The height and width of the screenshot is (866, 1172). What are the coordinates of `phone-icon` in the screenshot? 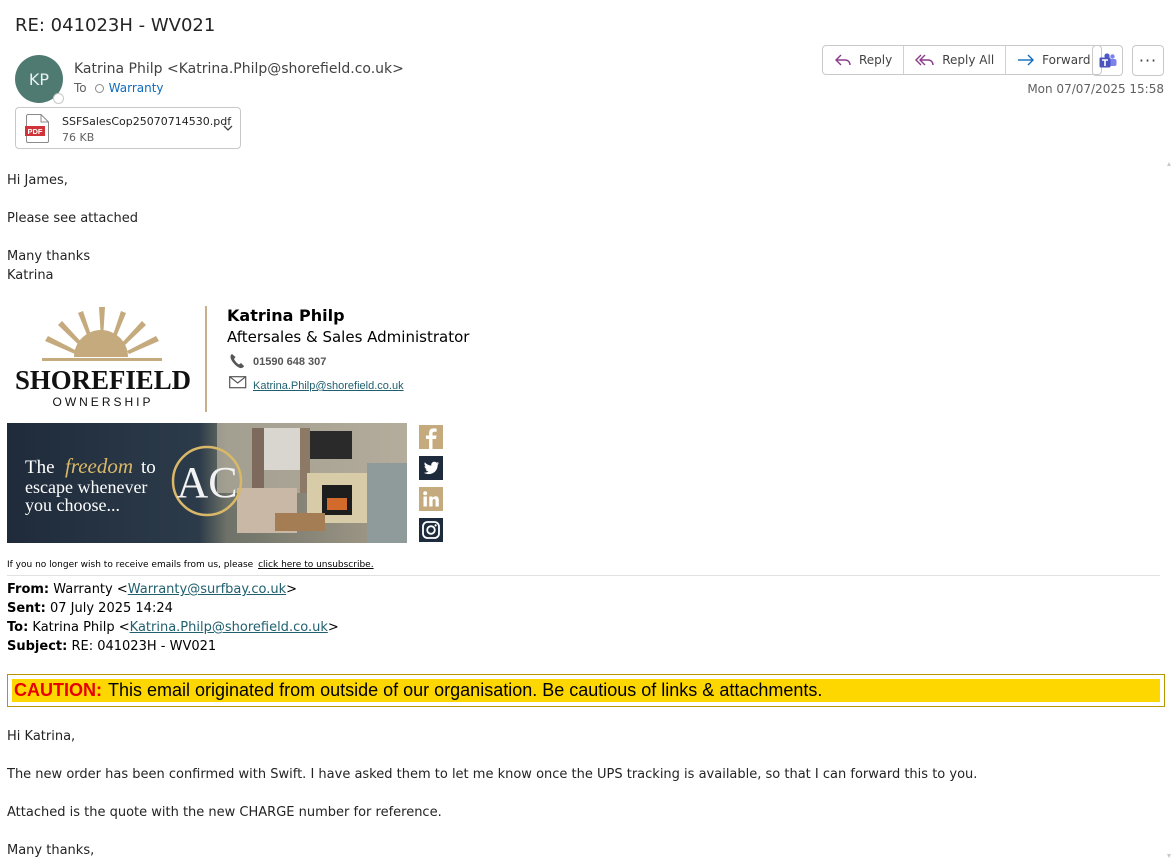 It's located at (237, 361).